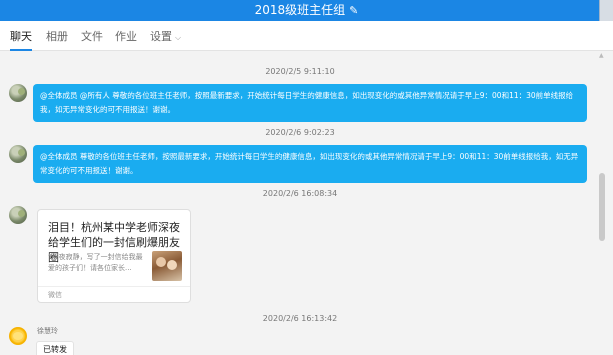 This screenshot has height=355, width=613. Describe the element at coordinates (601, 55) in the screenshot. I see `scroll-up-arrow-icon: ▲` at that location.